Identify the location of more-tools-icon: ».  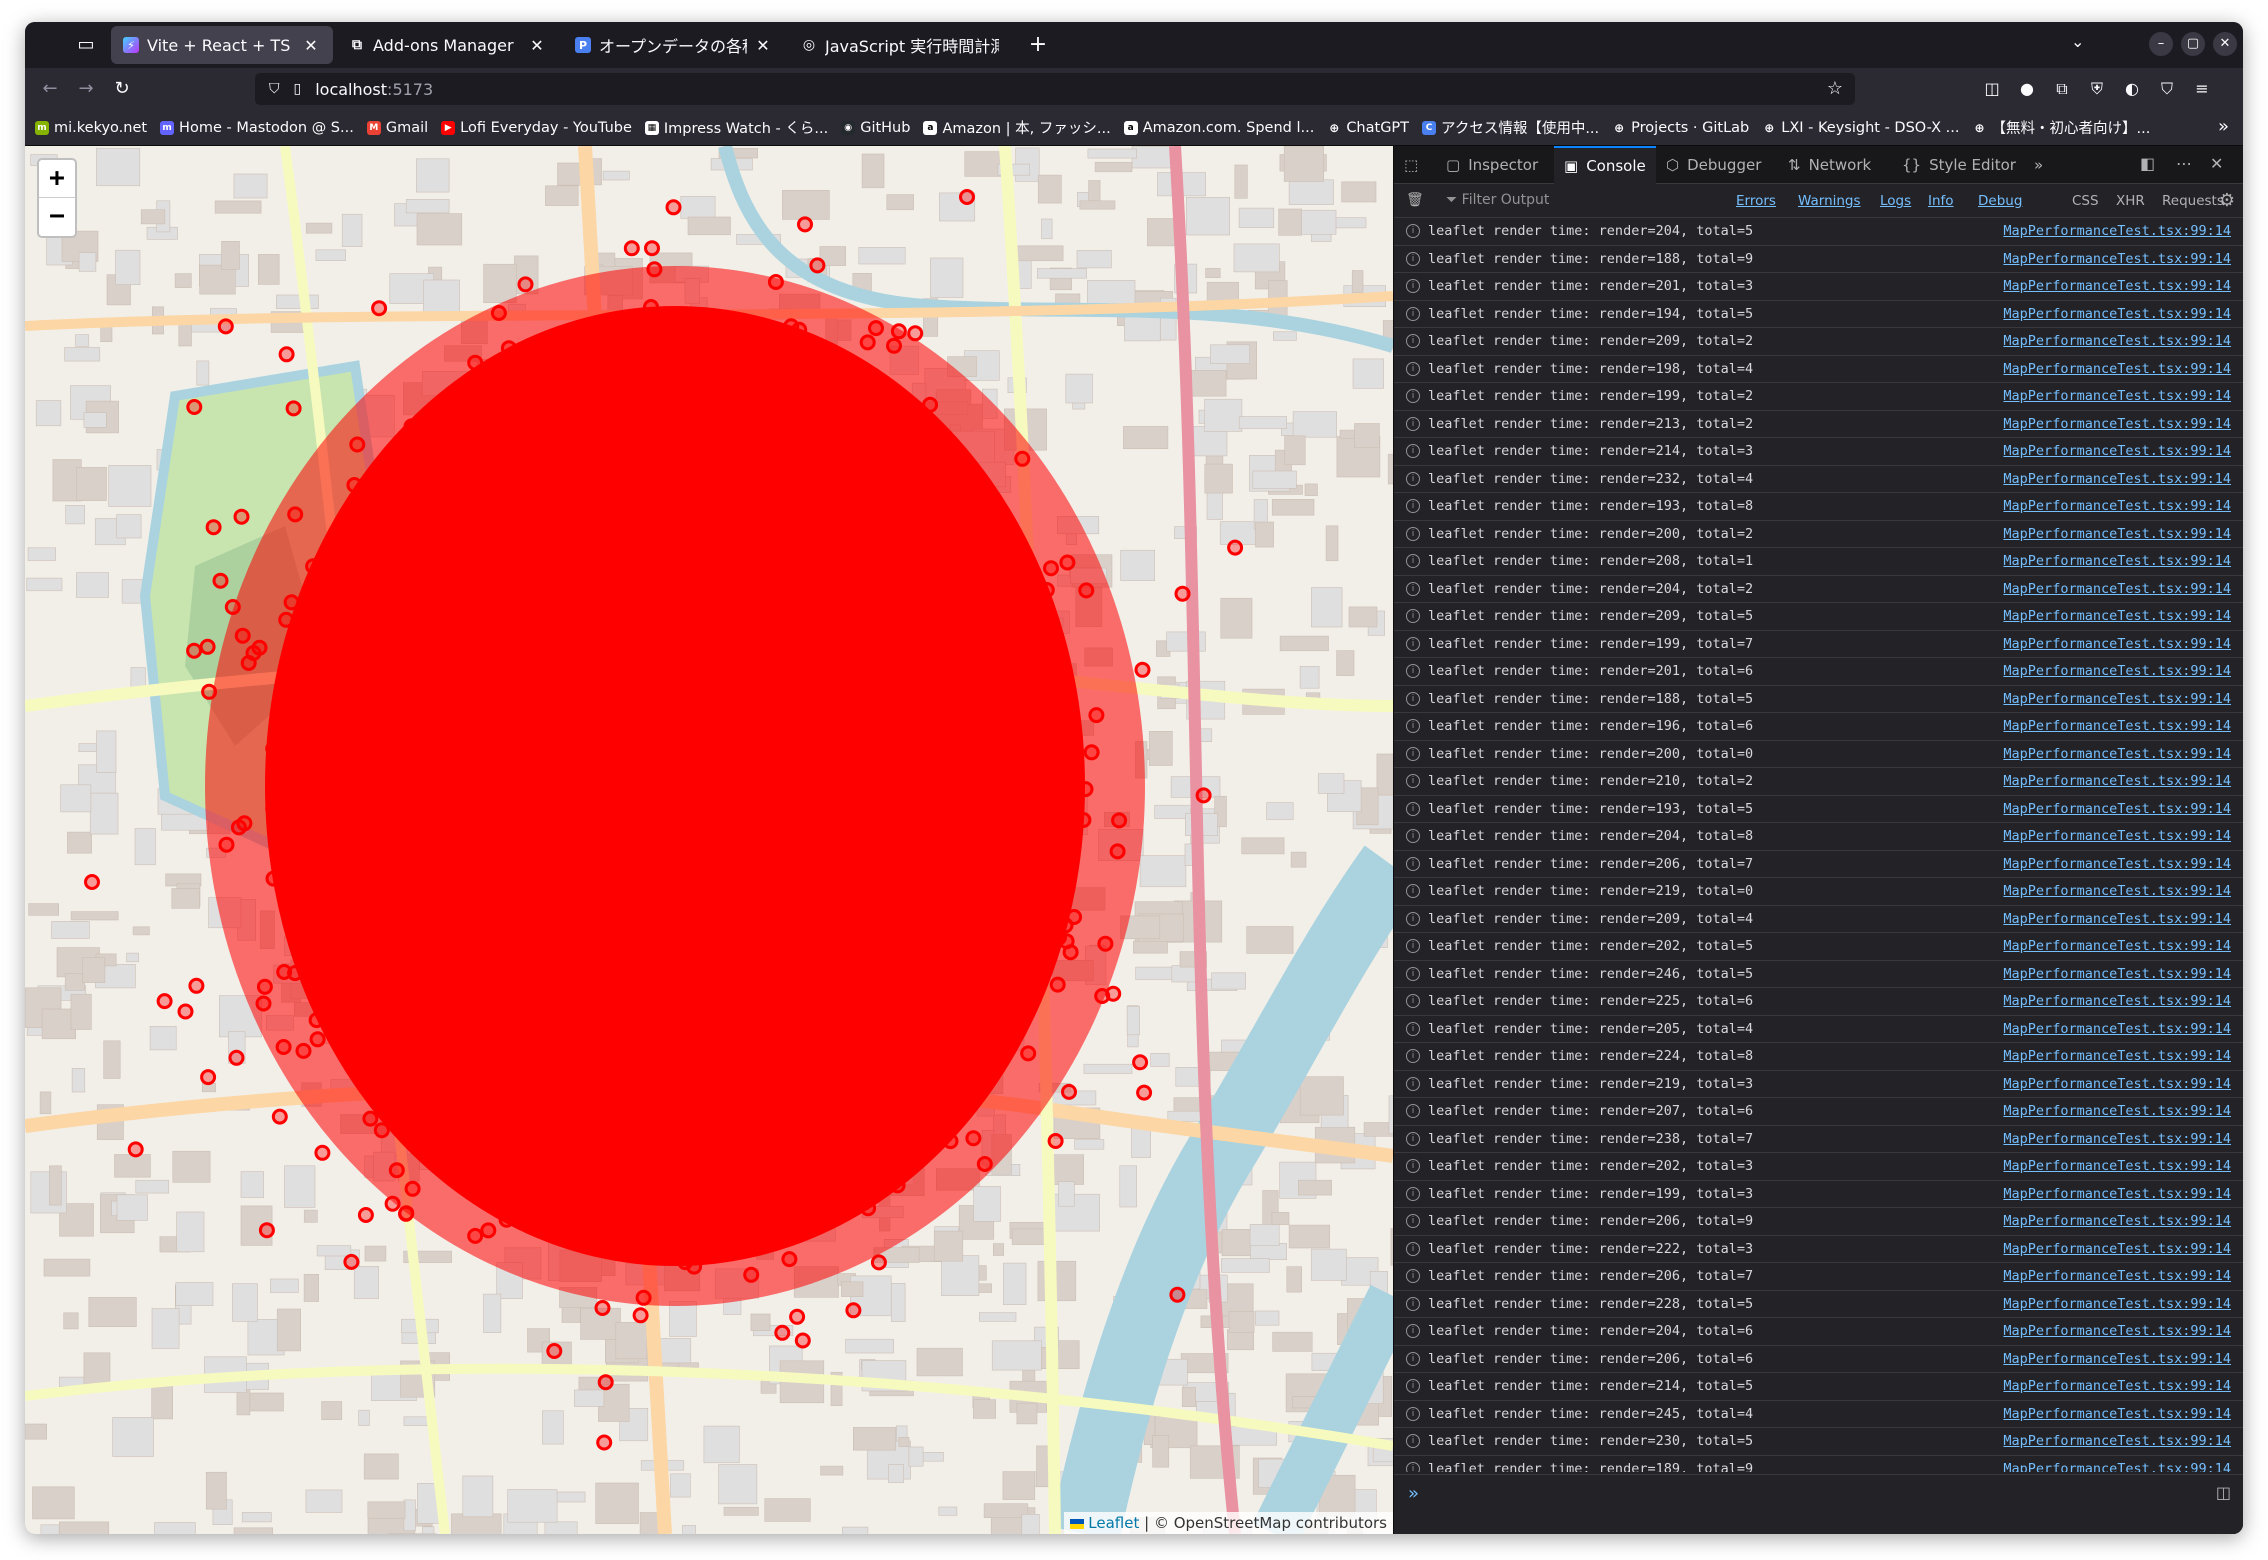
(2042, 165).